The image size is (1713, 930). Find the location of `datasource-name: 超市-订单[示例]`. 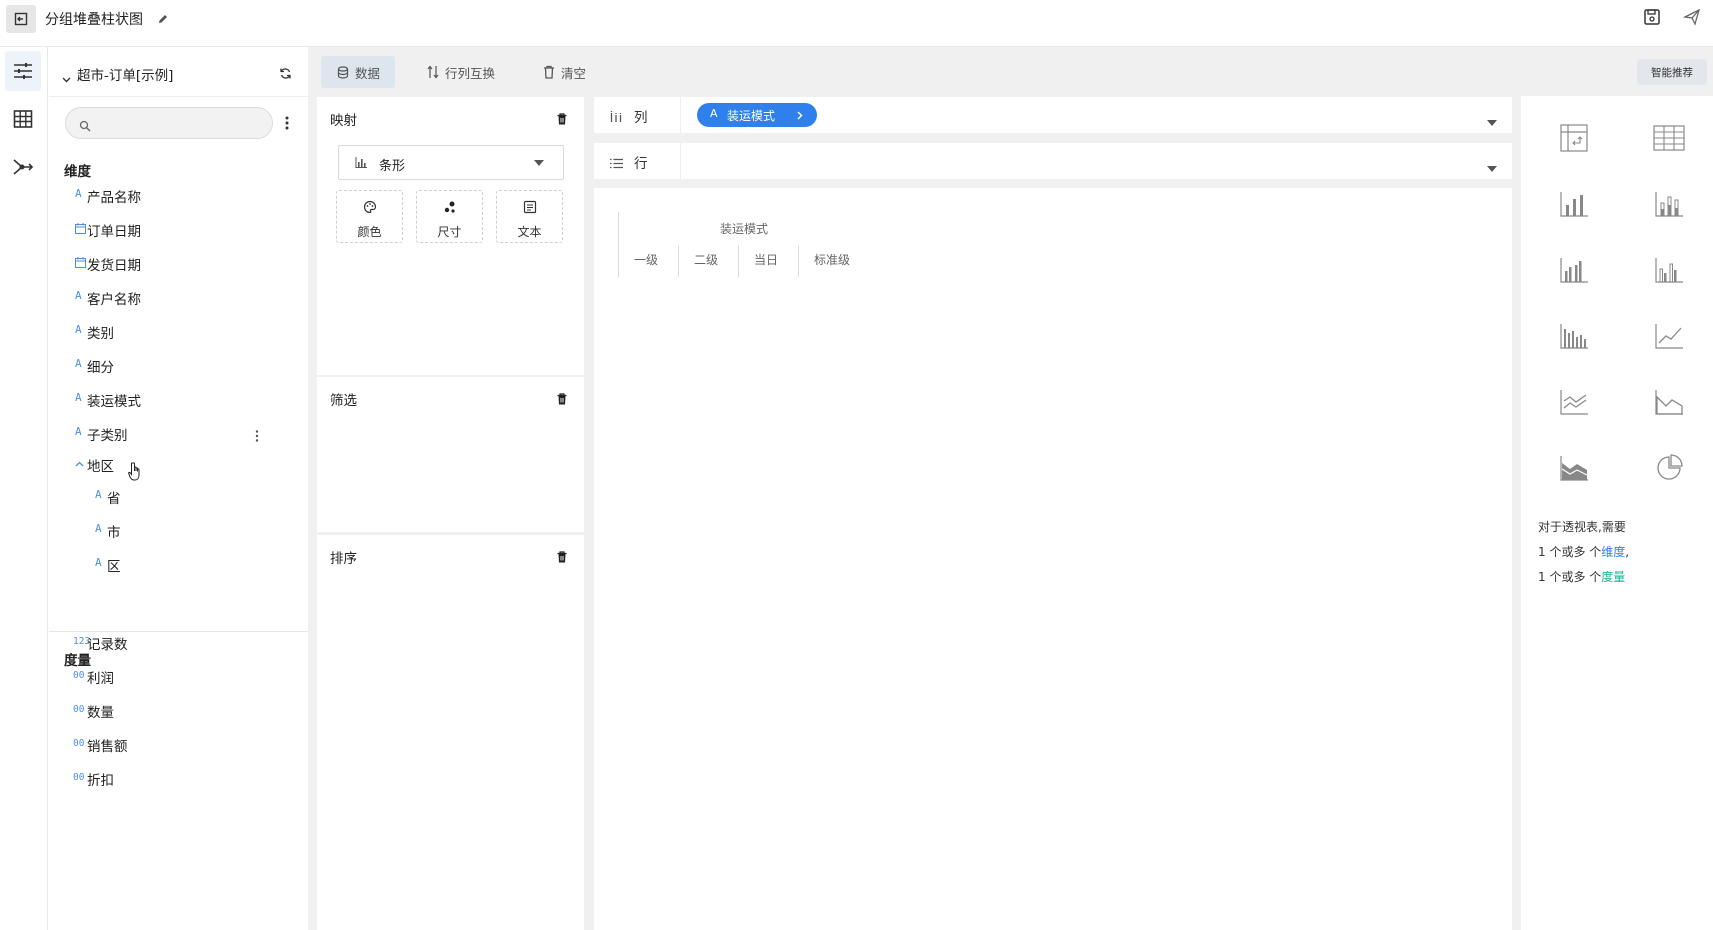

datasource-name: 超市-订单[示例] is located at coordinates (125, 74).